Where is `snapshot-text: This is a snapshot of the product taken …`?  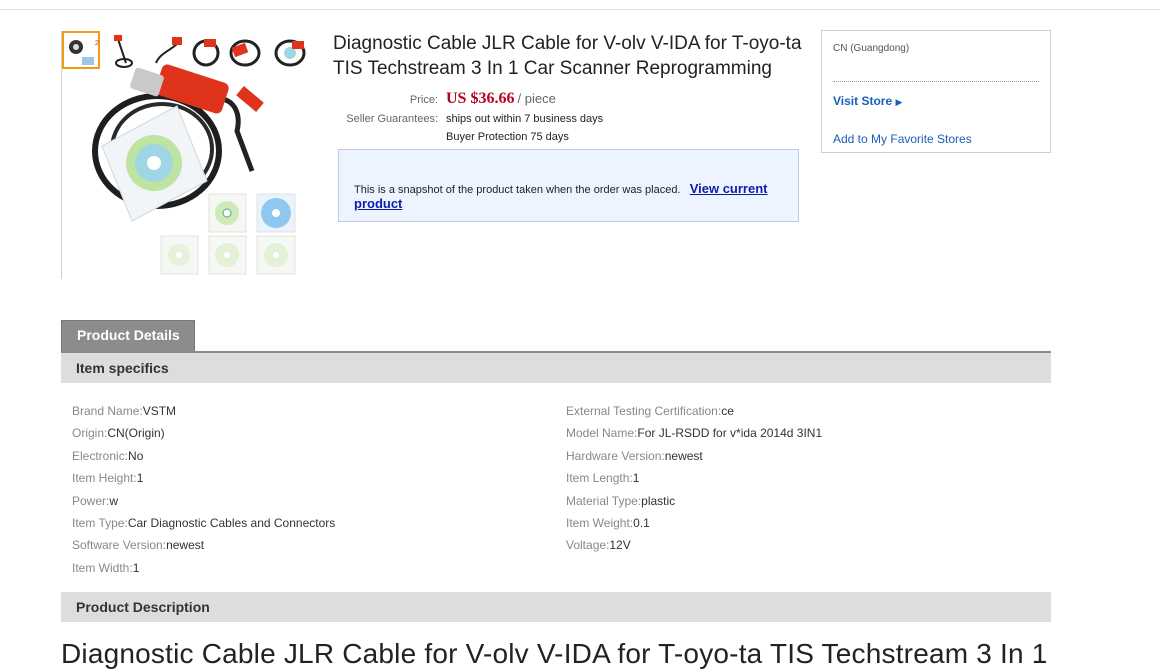
snapshot-text: This is a snapshot of the product taken … is located at coordinates (517, 190).